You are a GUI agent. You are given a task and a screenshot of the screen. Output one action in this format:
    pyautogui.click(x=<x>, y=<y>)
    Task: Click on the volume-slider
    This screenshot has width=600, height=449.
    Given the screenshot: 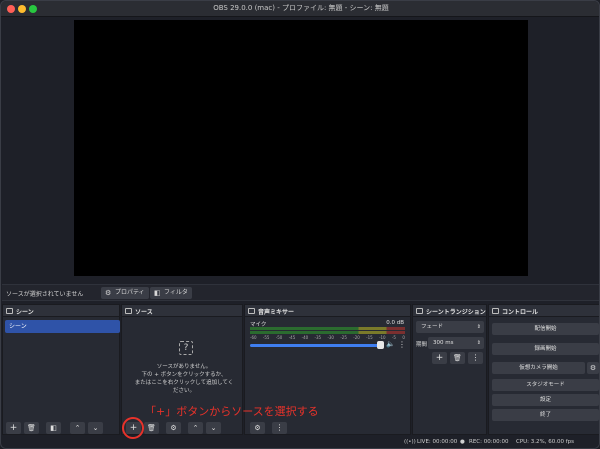 What is the action you would take?
    pyautogui.click(x=315, y=345)
    